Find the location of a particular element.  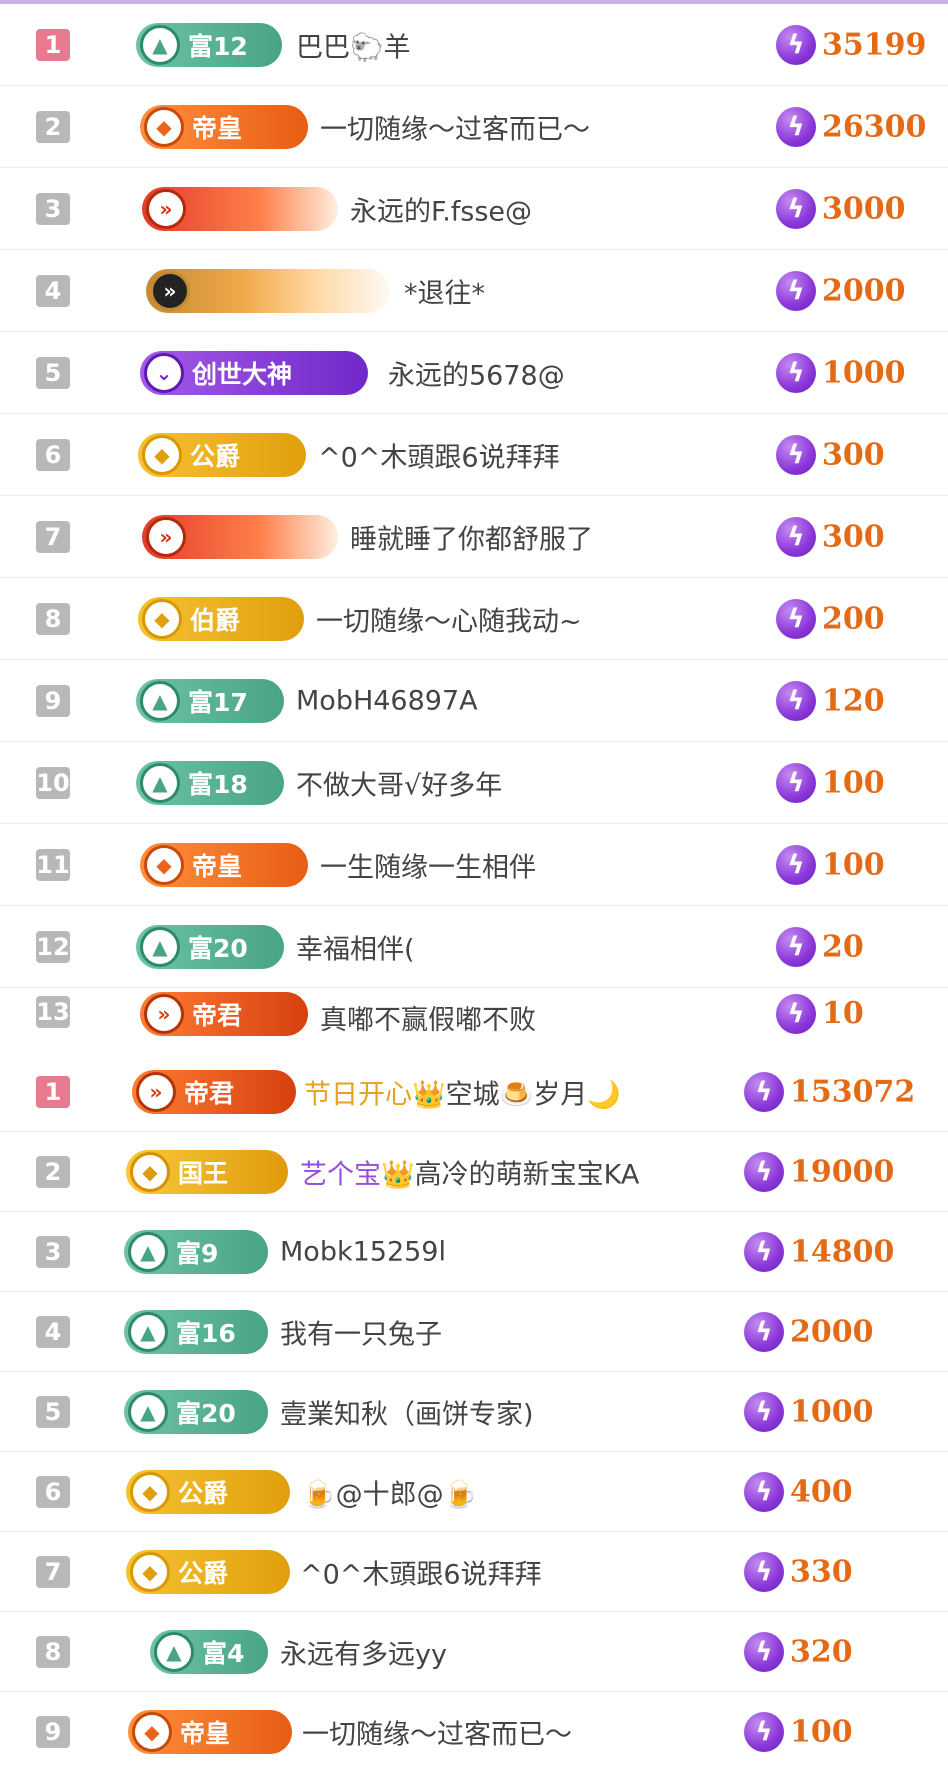

user-name: 不做大哥√好多年 is located at coordinates (399, 785).